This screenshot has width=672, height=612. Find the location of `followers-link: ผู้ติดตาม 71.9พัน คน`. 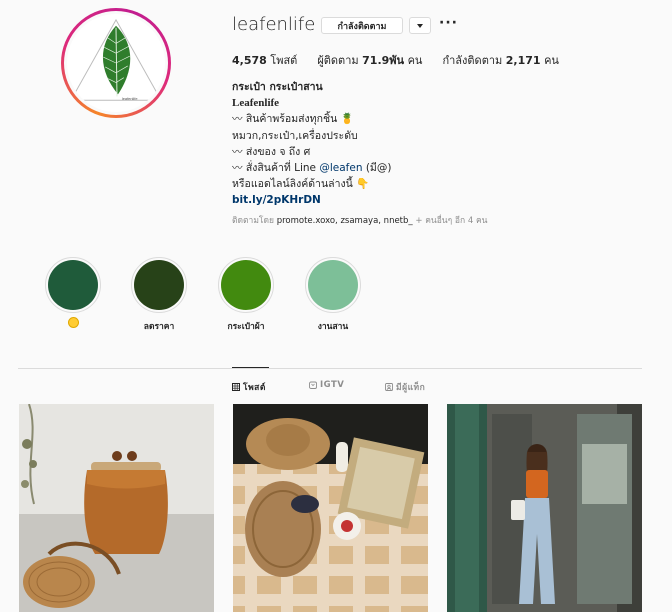

followers-link: ผู้ติดตาม 71.9พัน คน is located at coordinates (369, 60).